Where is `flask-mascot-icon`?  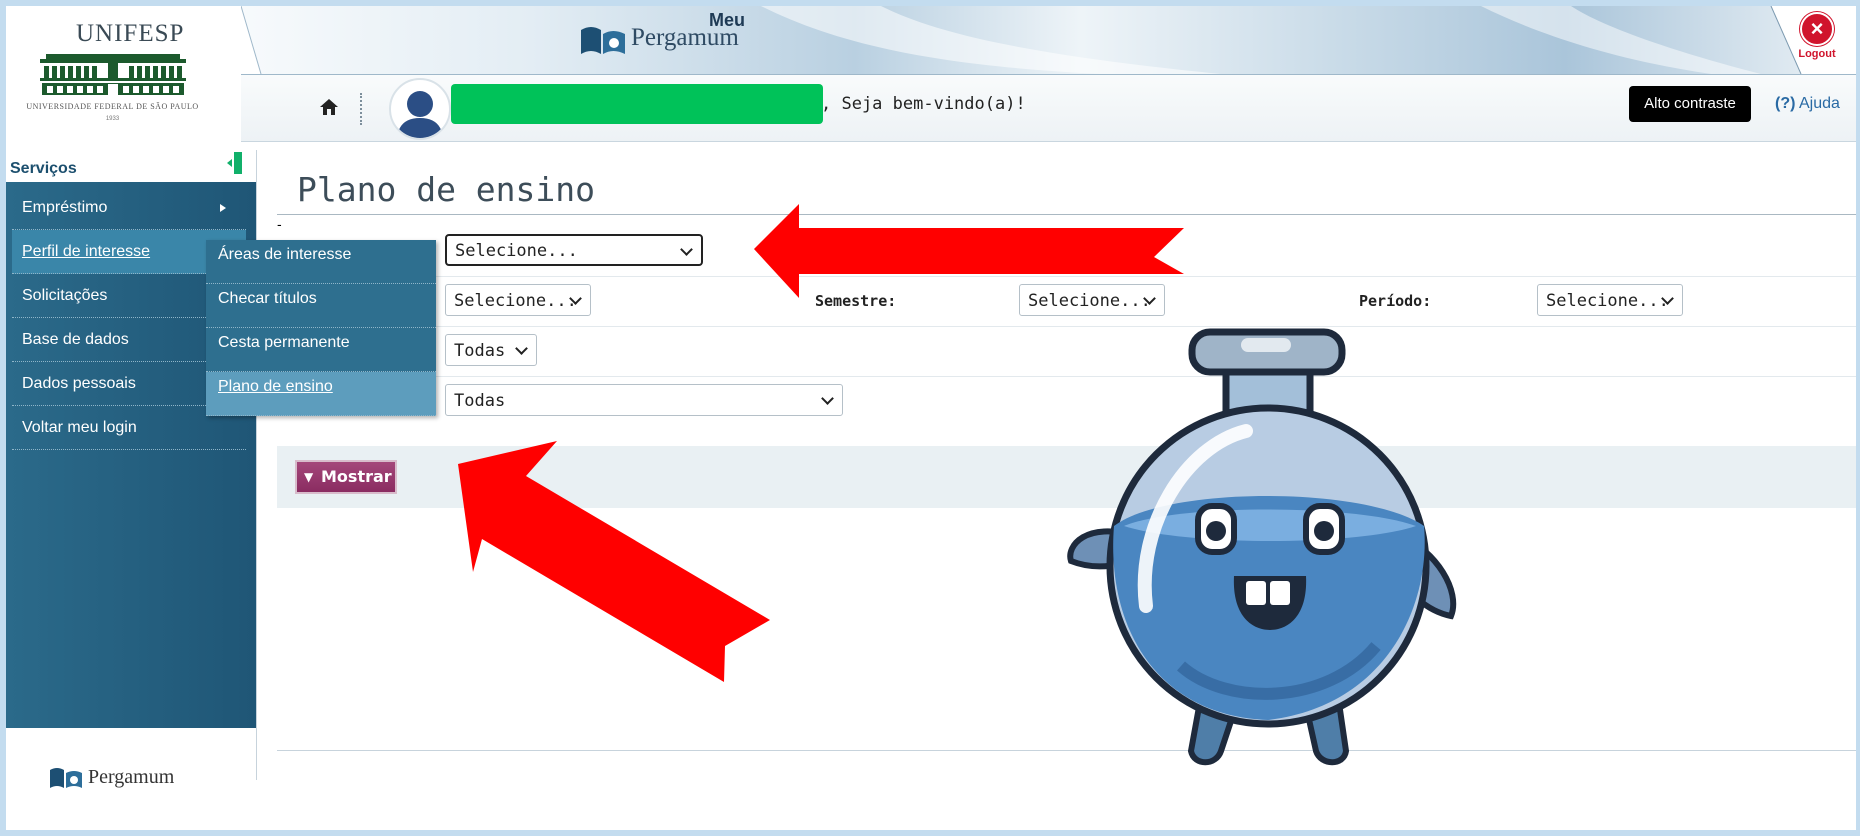
flask-mascot-icon is located at coordinates (1262, 547).